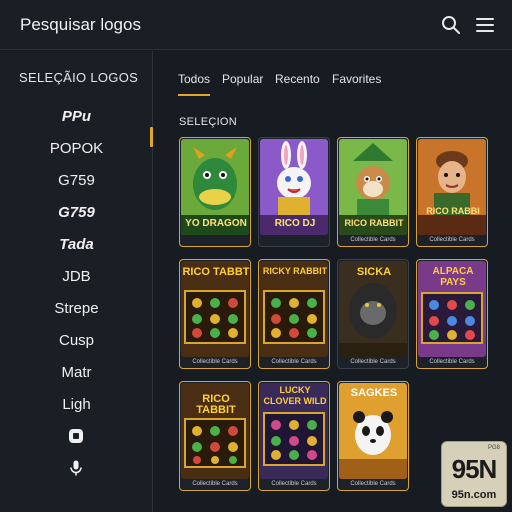  What do you see at coordinates (76, 373) in the screenshot?
I see `sidebar-item-matr: Matr` at bounding box center [76, 373].